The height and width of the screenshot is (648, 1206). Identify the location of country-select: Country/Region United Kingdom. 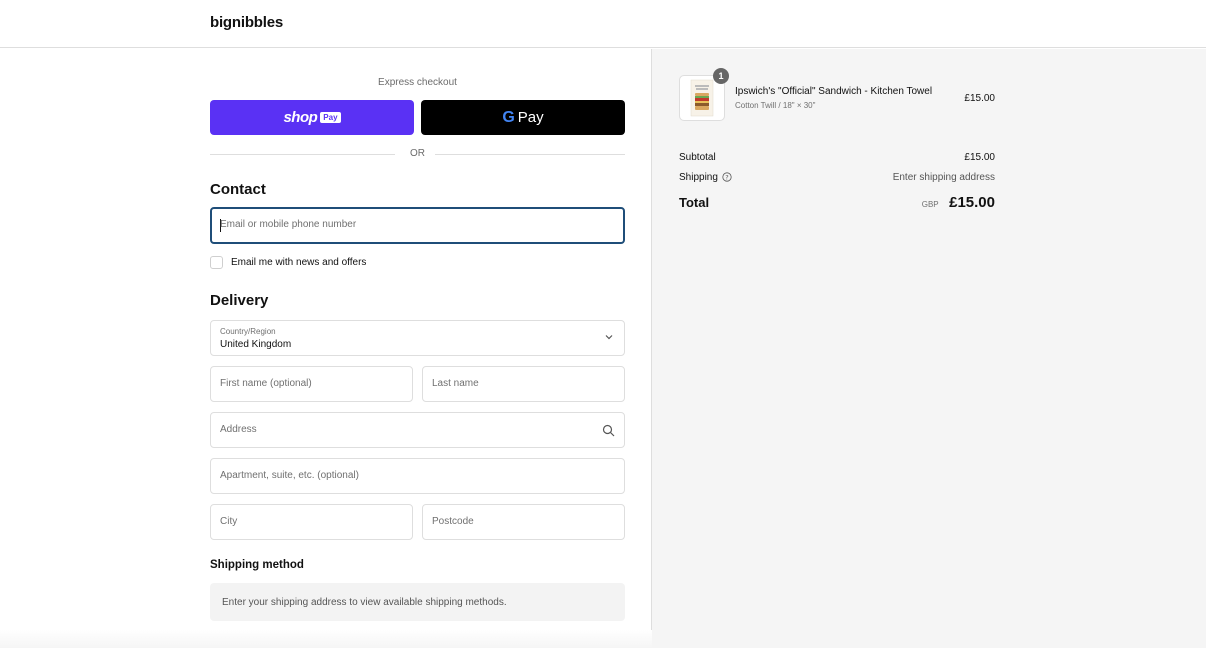
(417, 338).